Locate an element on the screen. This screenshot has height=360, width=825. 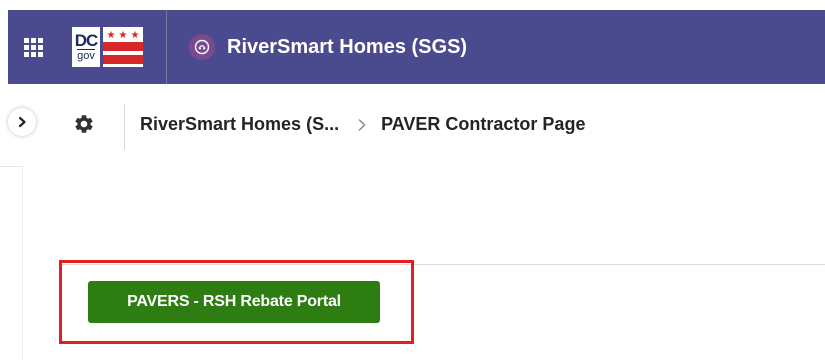
dc-flag-icon: ★ ★ ★ is located at coordinates (123, 47).